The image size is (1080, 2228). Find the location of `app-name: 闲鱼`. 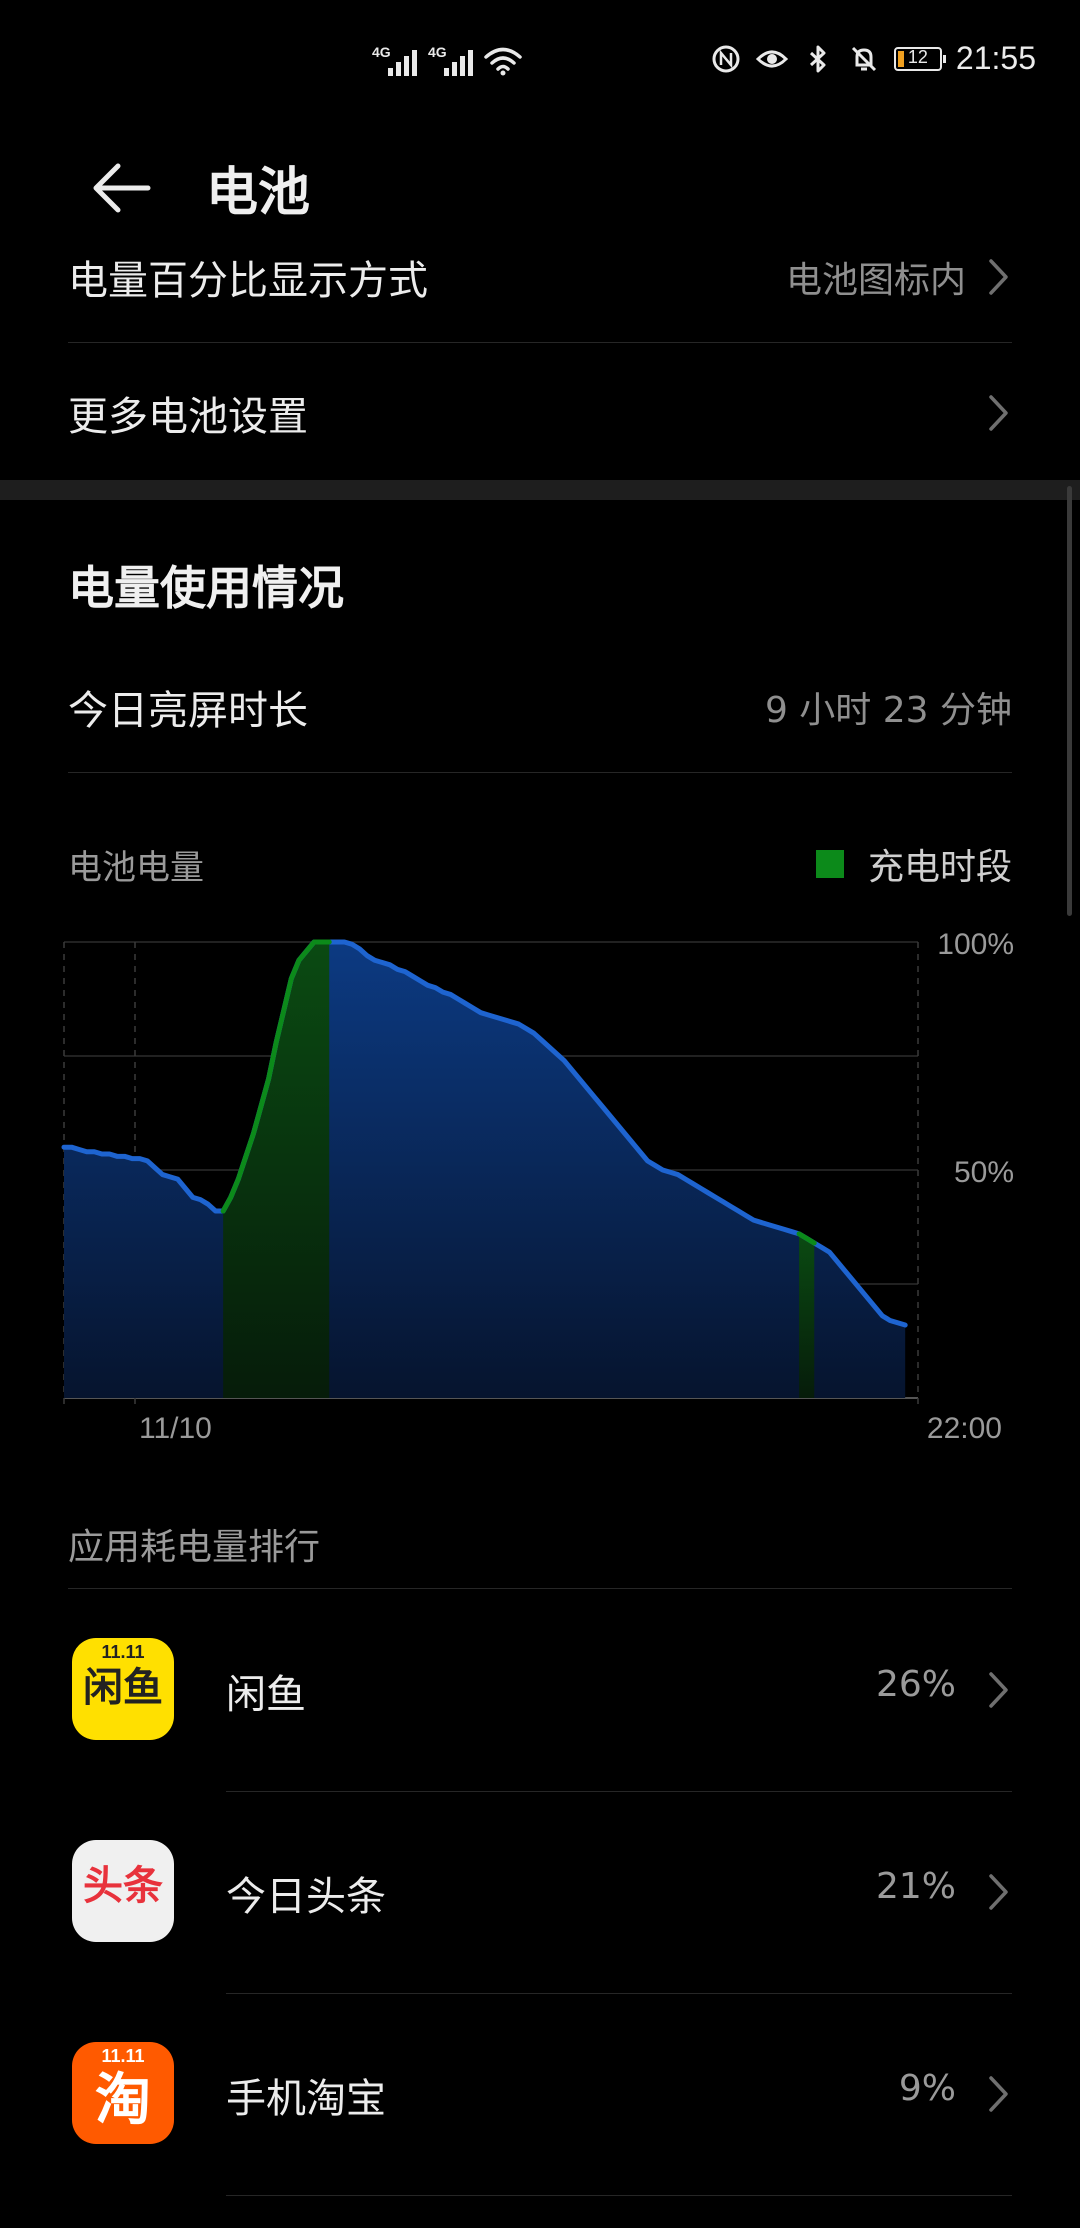

app-name: 闲鱼 is located at coordinates (266, 1695).